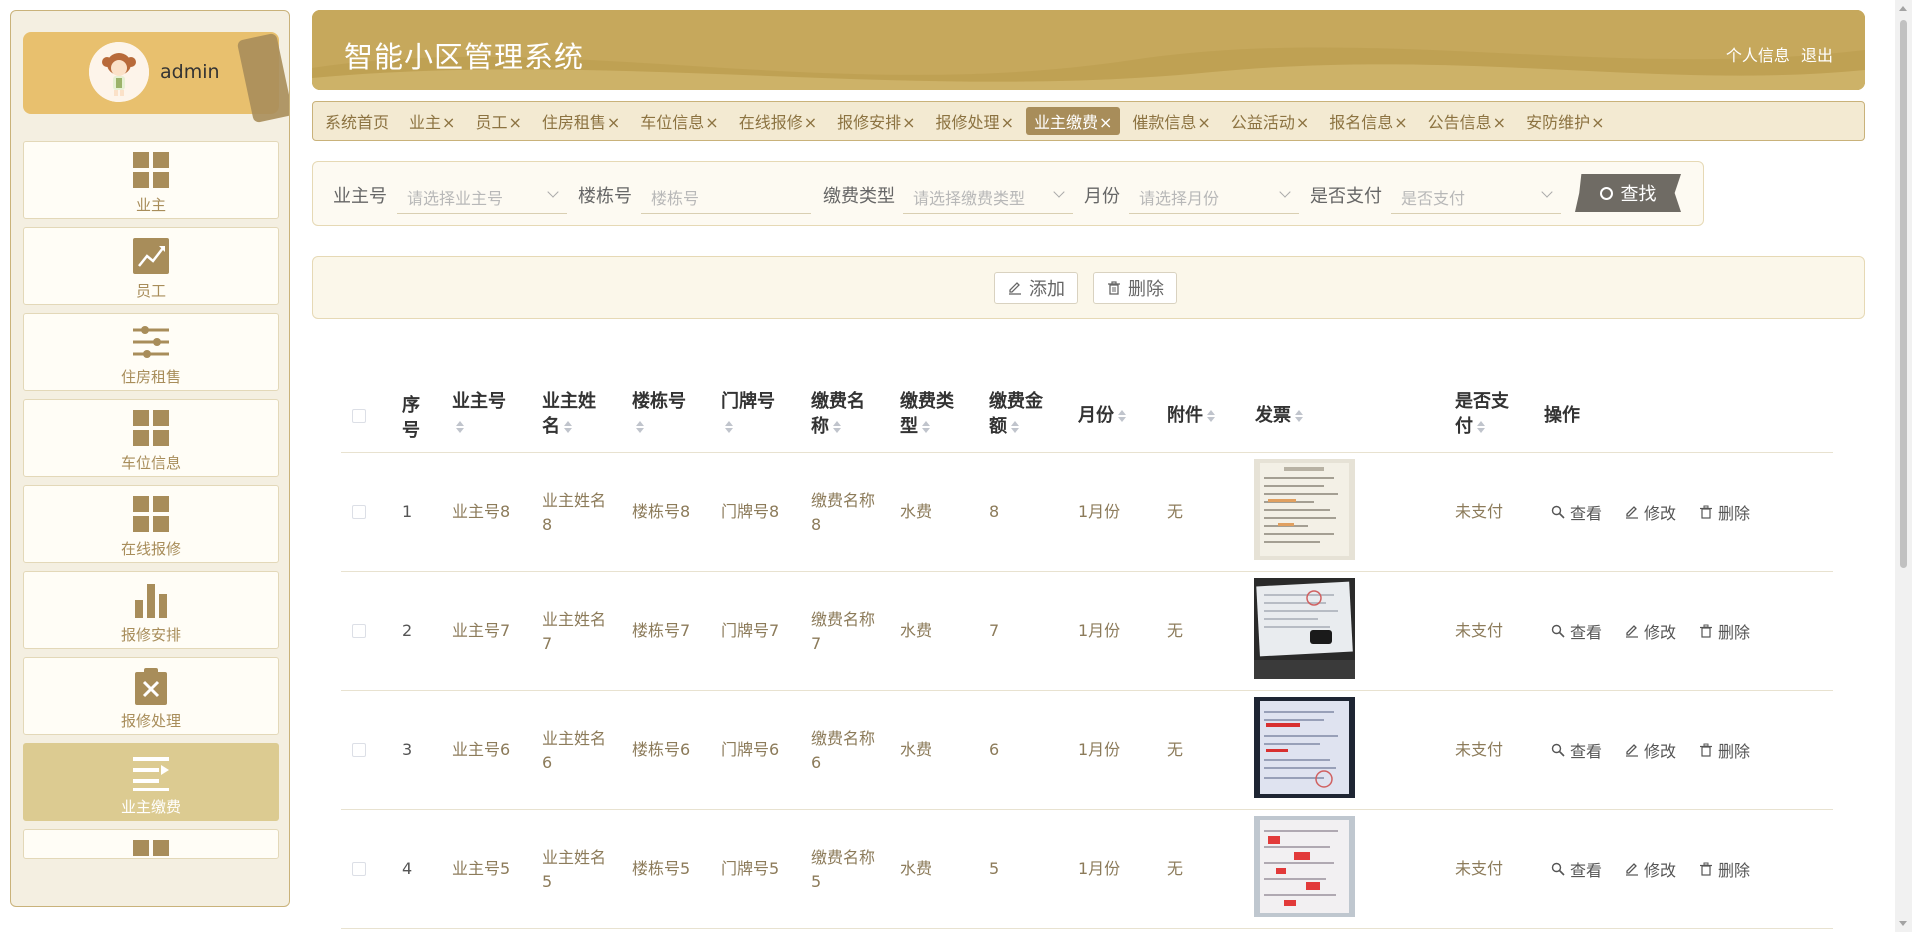 The image size is (1912, 932). Describe the element at coordinates (151, 180) in the screenshot. I see `sidebar-item-1: 业主` at that location.